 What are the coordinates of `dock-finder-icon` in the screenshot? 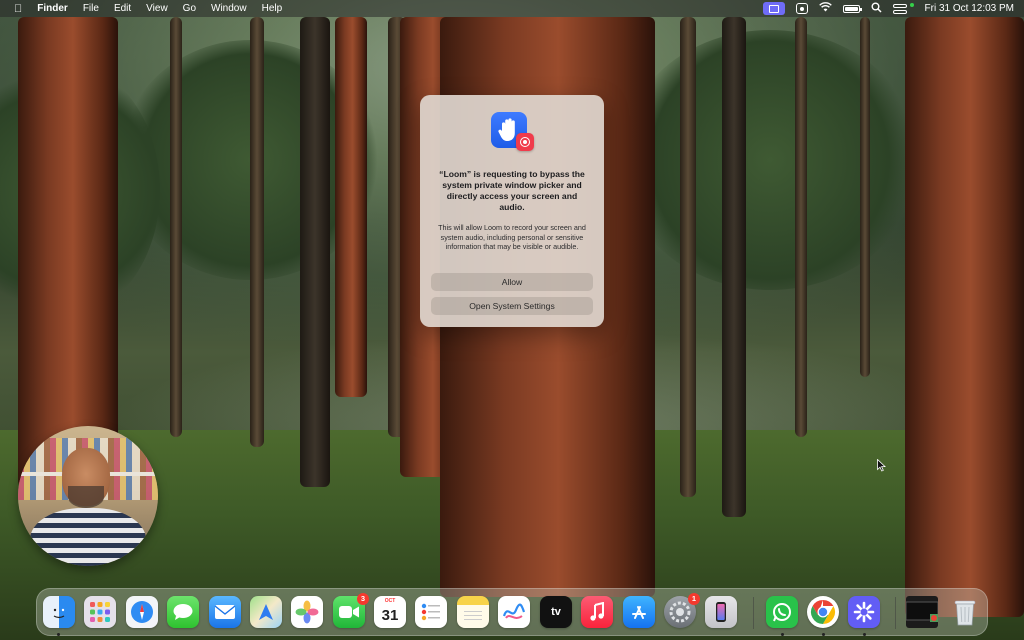 It's located at (59, 612).